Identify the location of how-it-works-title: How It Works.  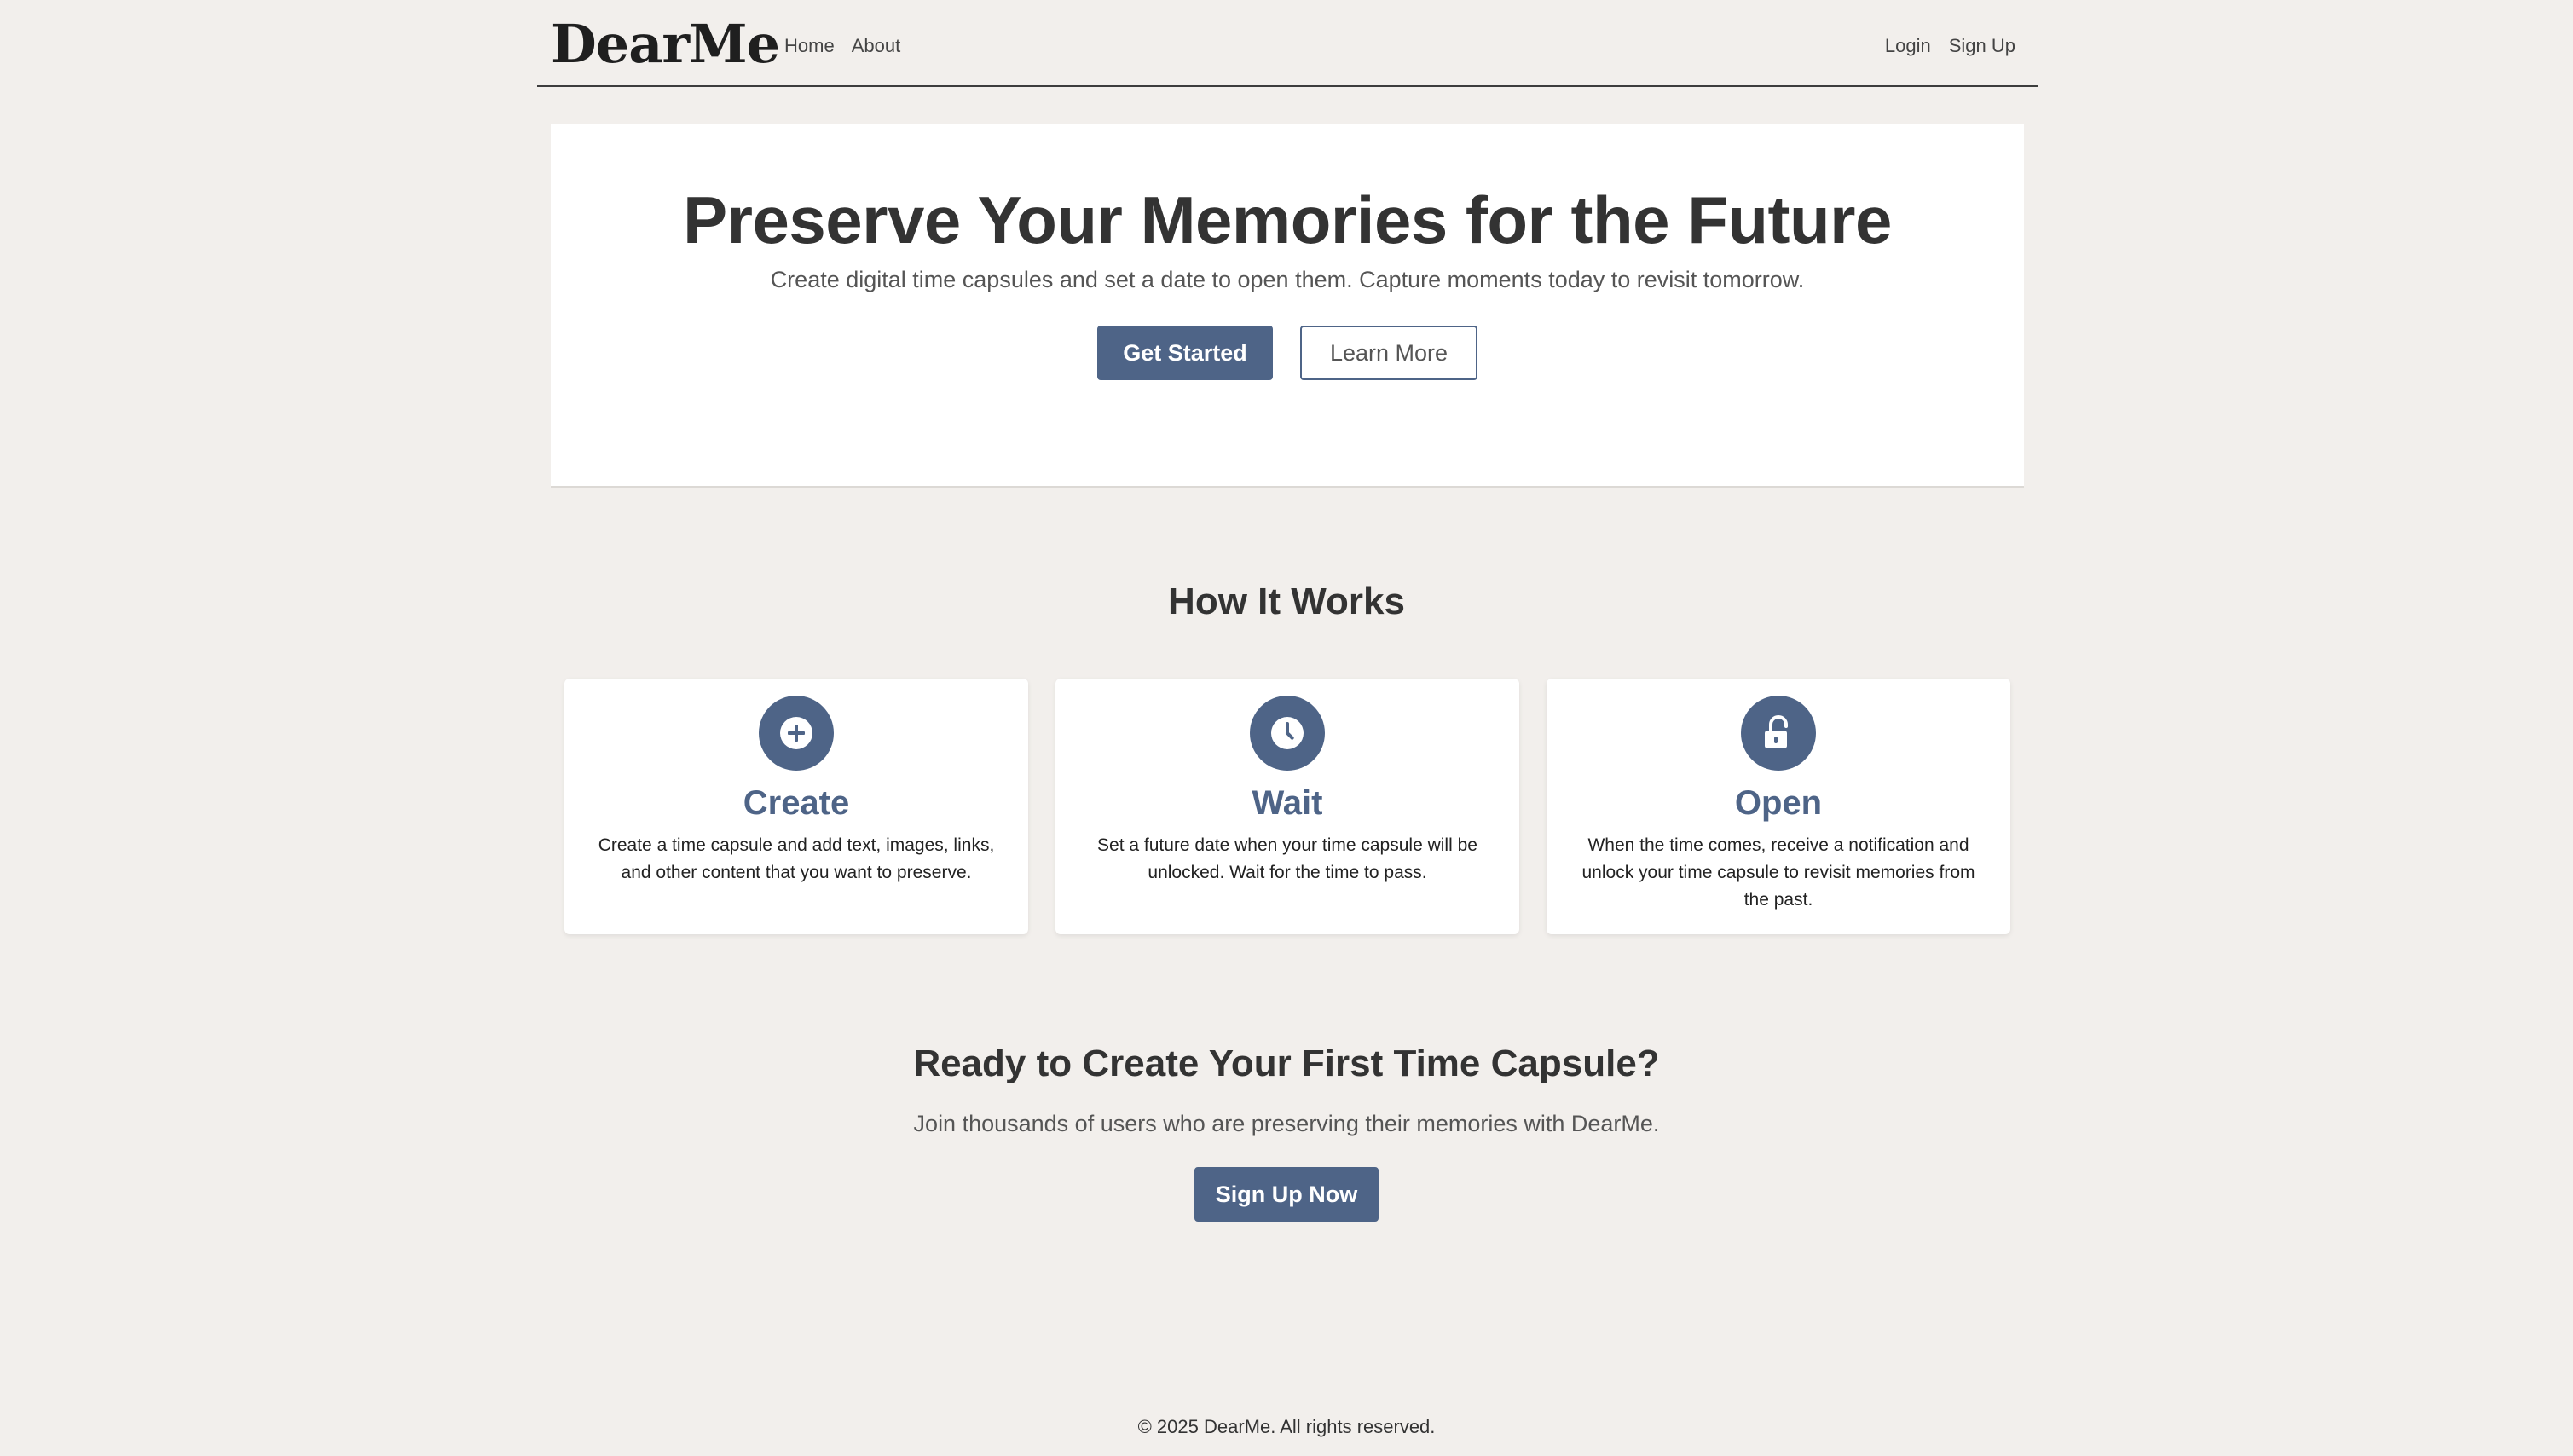
(1286, 601).